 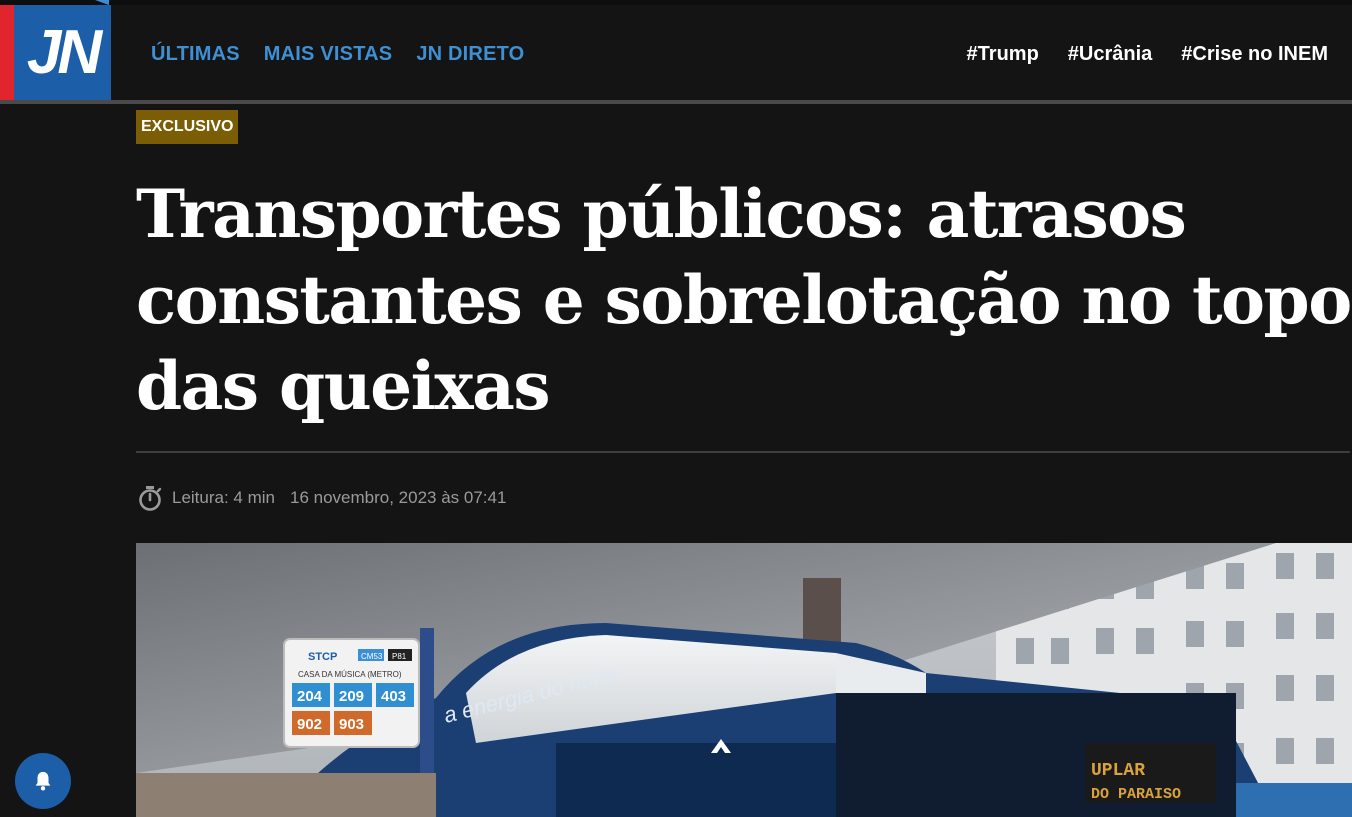 What do you see at coordinates (398, 497) in the screenshot?
I see `publish-date: 16 novembro, 2023 às 07:41` at bounding box center [398, 497].